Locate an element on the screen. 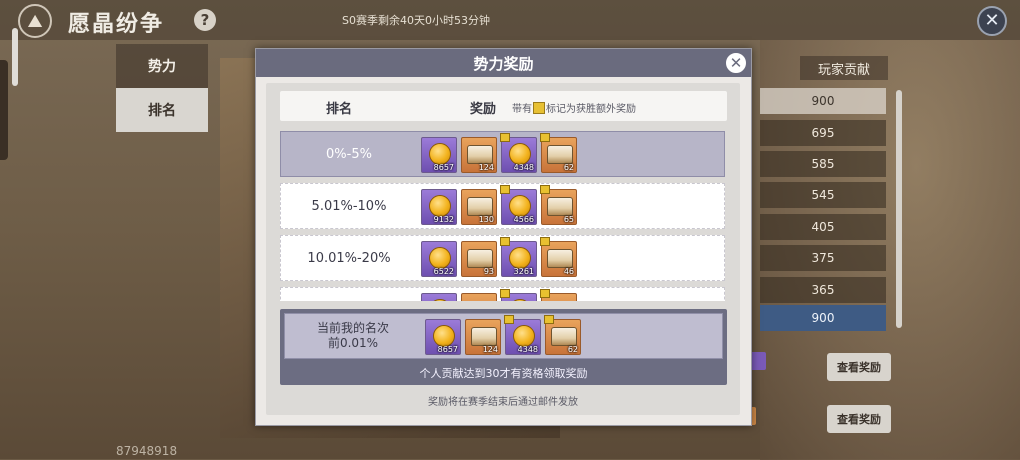 This screenshot has width=1020, height=460. help-button: ? is located at coordinates (205, 20).